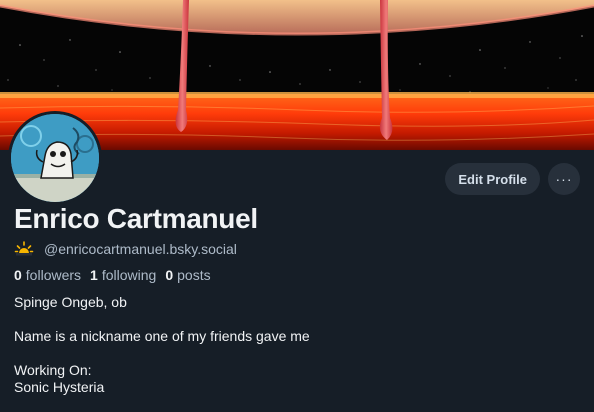  I want to click on following-link: 1 following, so click(123, 275).